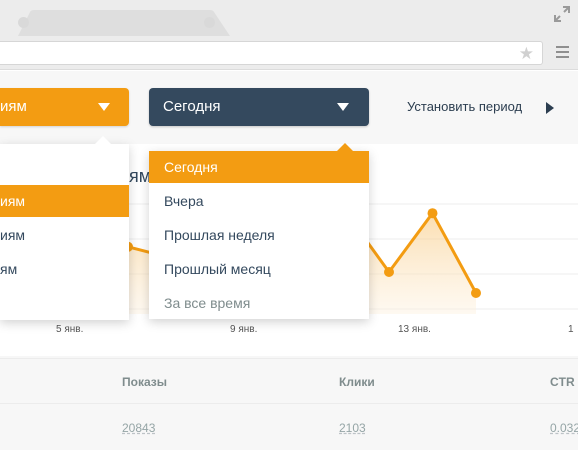 Image resolution: width=578 pixels, height=450 pixels. Describe the element at coordinates (64, 269) in the screenshot. I see `grouping-option: ям` at that location.